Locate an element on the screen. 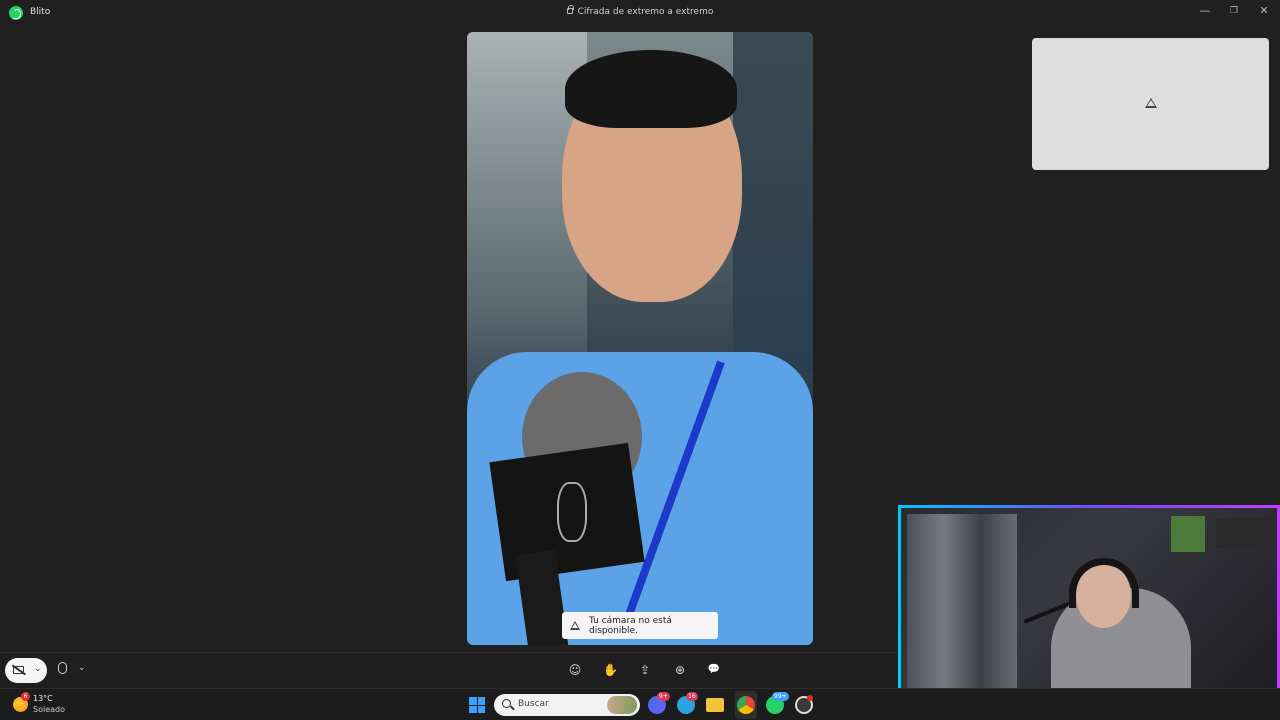 The image size is (1280, 720). camera-off-icon is located at coordinates (18, 670).